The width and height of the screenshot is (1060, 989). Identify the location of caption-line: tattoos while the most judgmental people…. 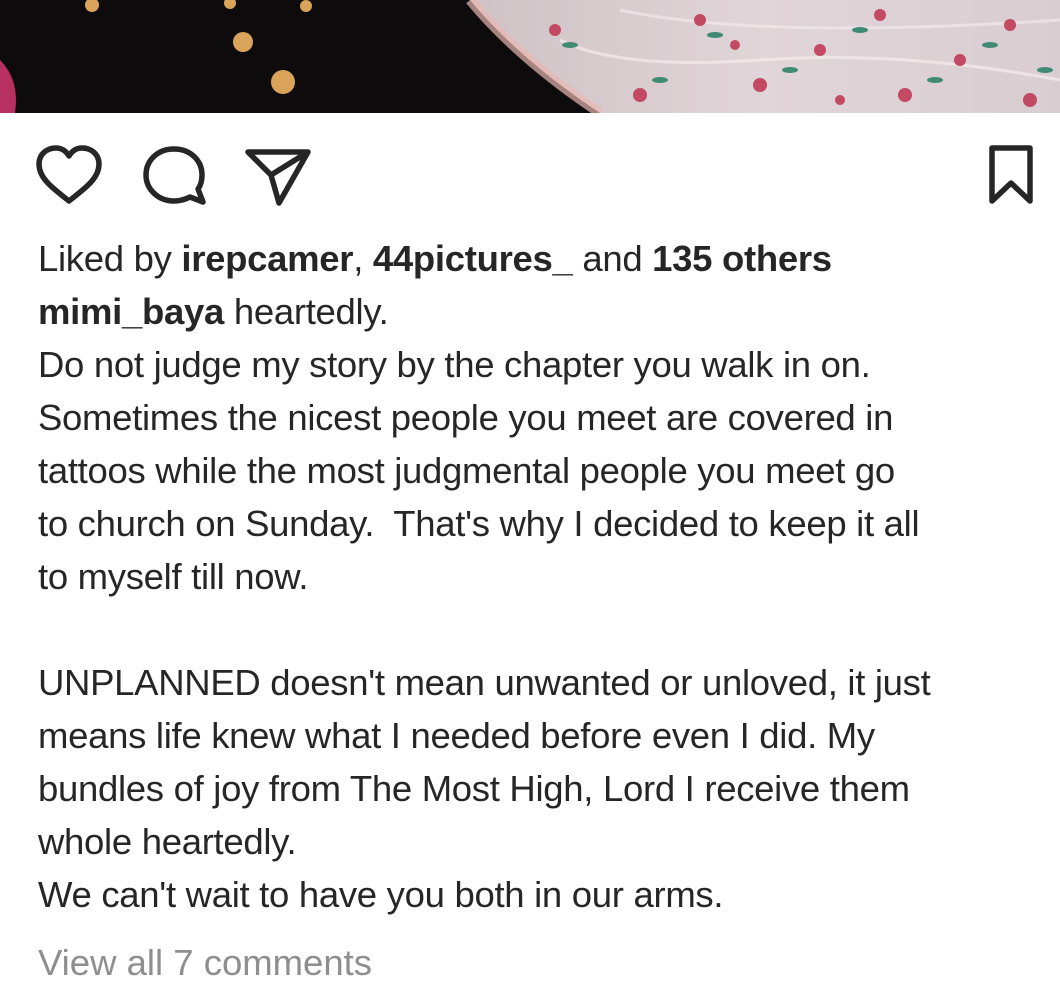
(466, 470).